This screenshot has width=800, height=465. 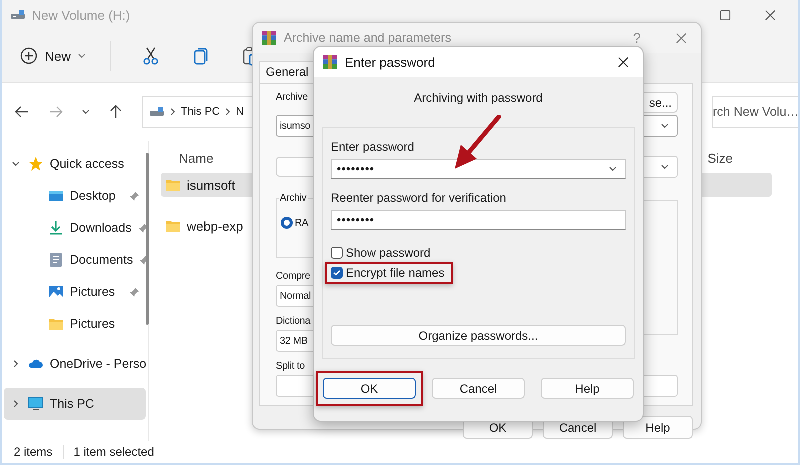 What do you see at coordinates (290, 366) in the screenshot?
I see `field-label: Split to` at bounding box center [290, 366].